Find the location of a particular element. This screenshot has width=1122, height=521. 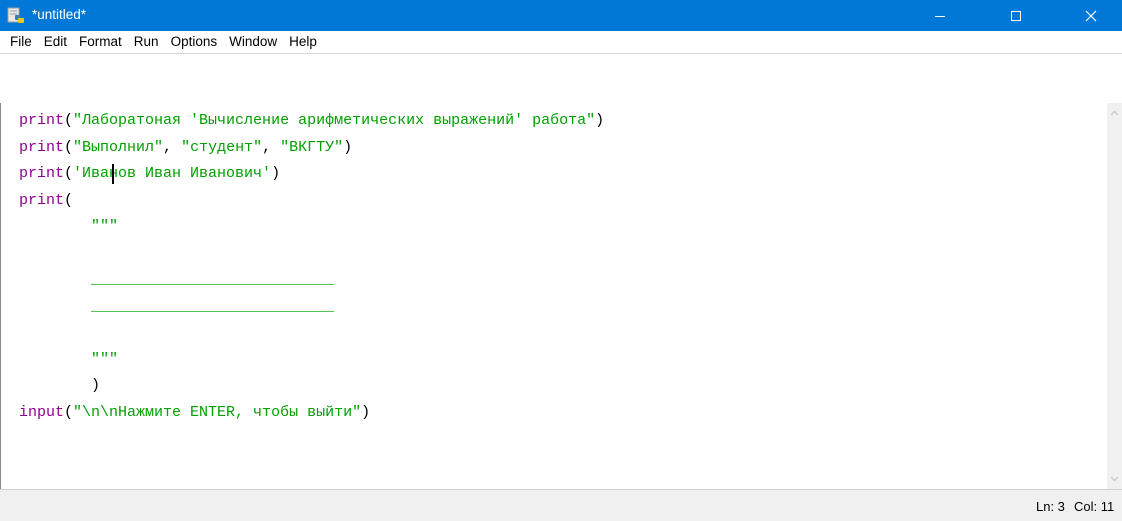

menu-bar: File Edit Format Run Options Window Help is located at coordinates (561, 42).